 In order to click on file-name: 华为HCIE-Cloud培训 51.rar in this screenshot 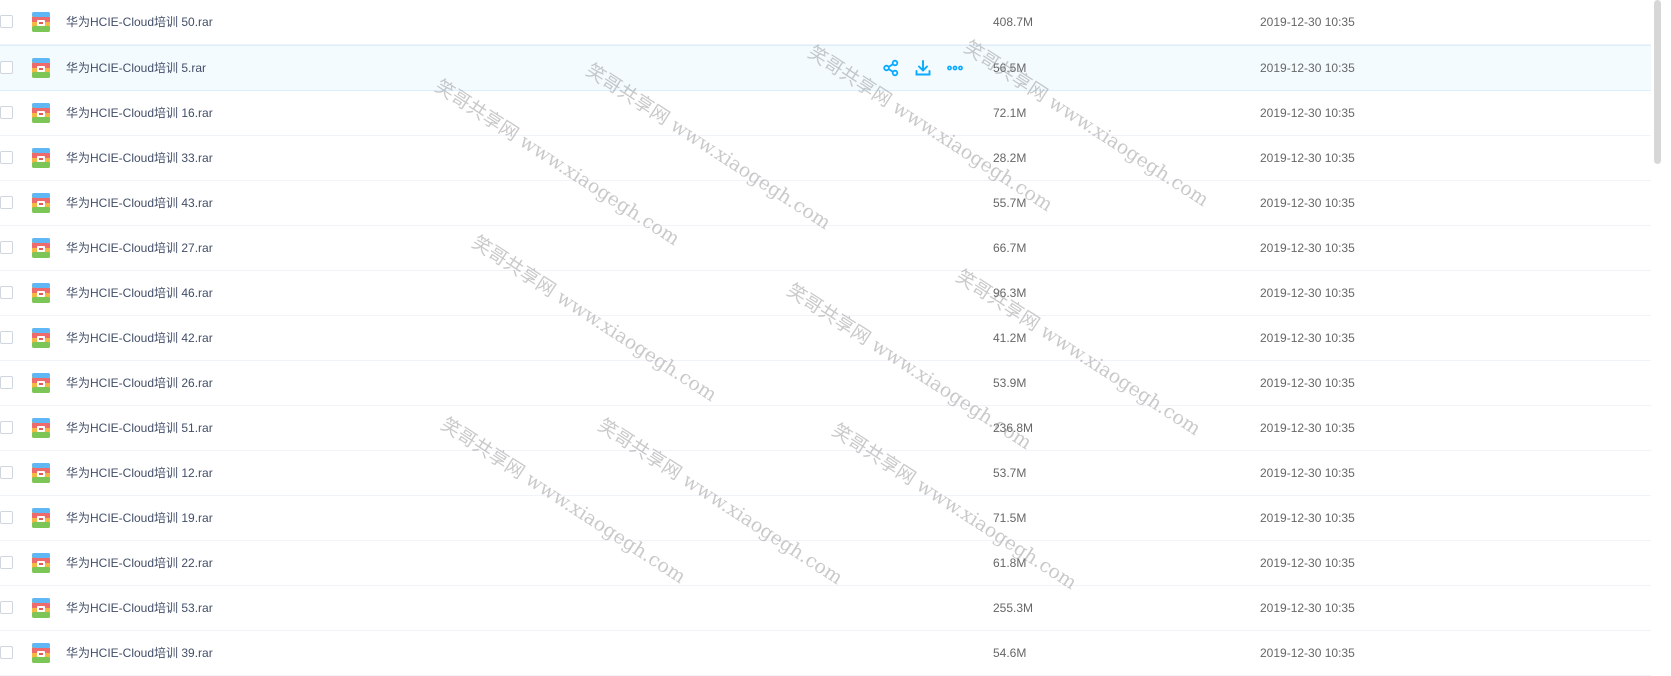, I will do `click(139, 428)`.